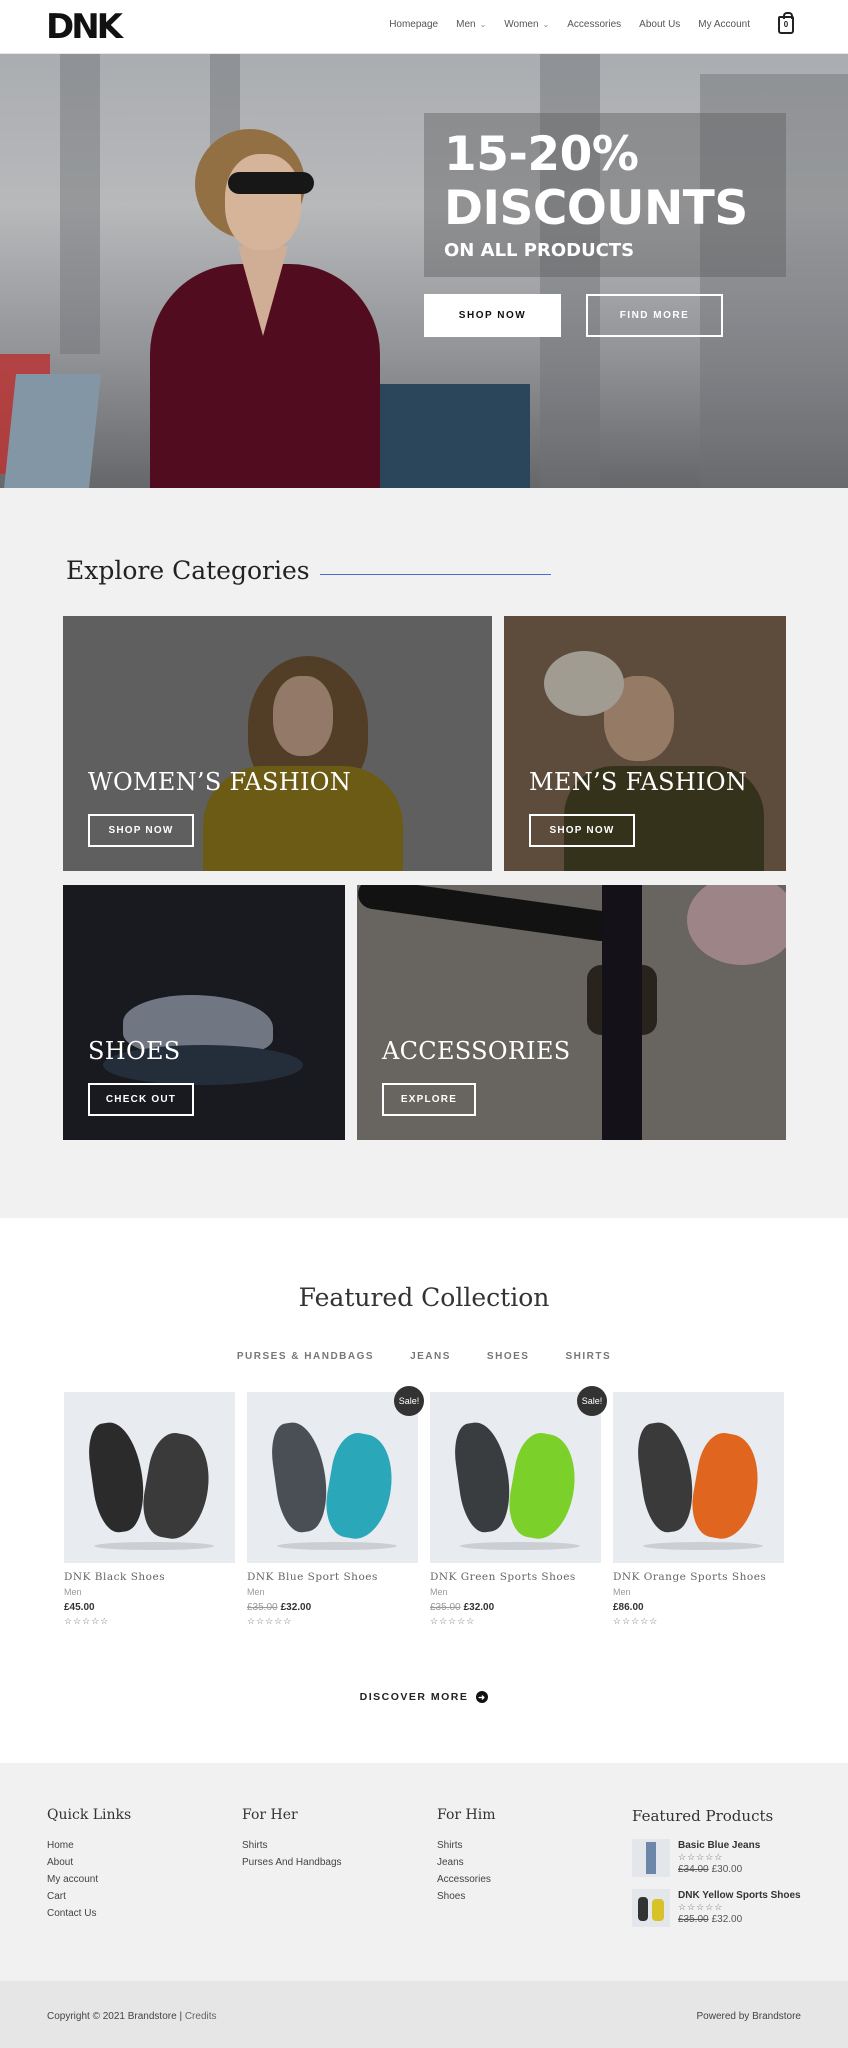 The height and width of the screenshot is (2048, 848). I want to click on footer-for-him: For Him Shirts Jeans Accessories Shoes, so click(466, 1856).